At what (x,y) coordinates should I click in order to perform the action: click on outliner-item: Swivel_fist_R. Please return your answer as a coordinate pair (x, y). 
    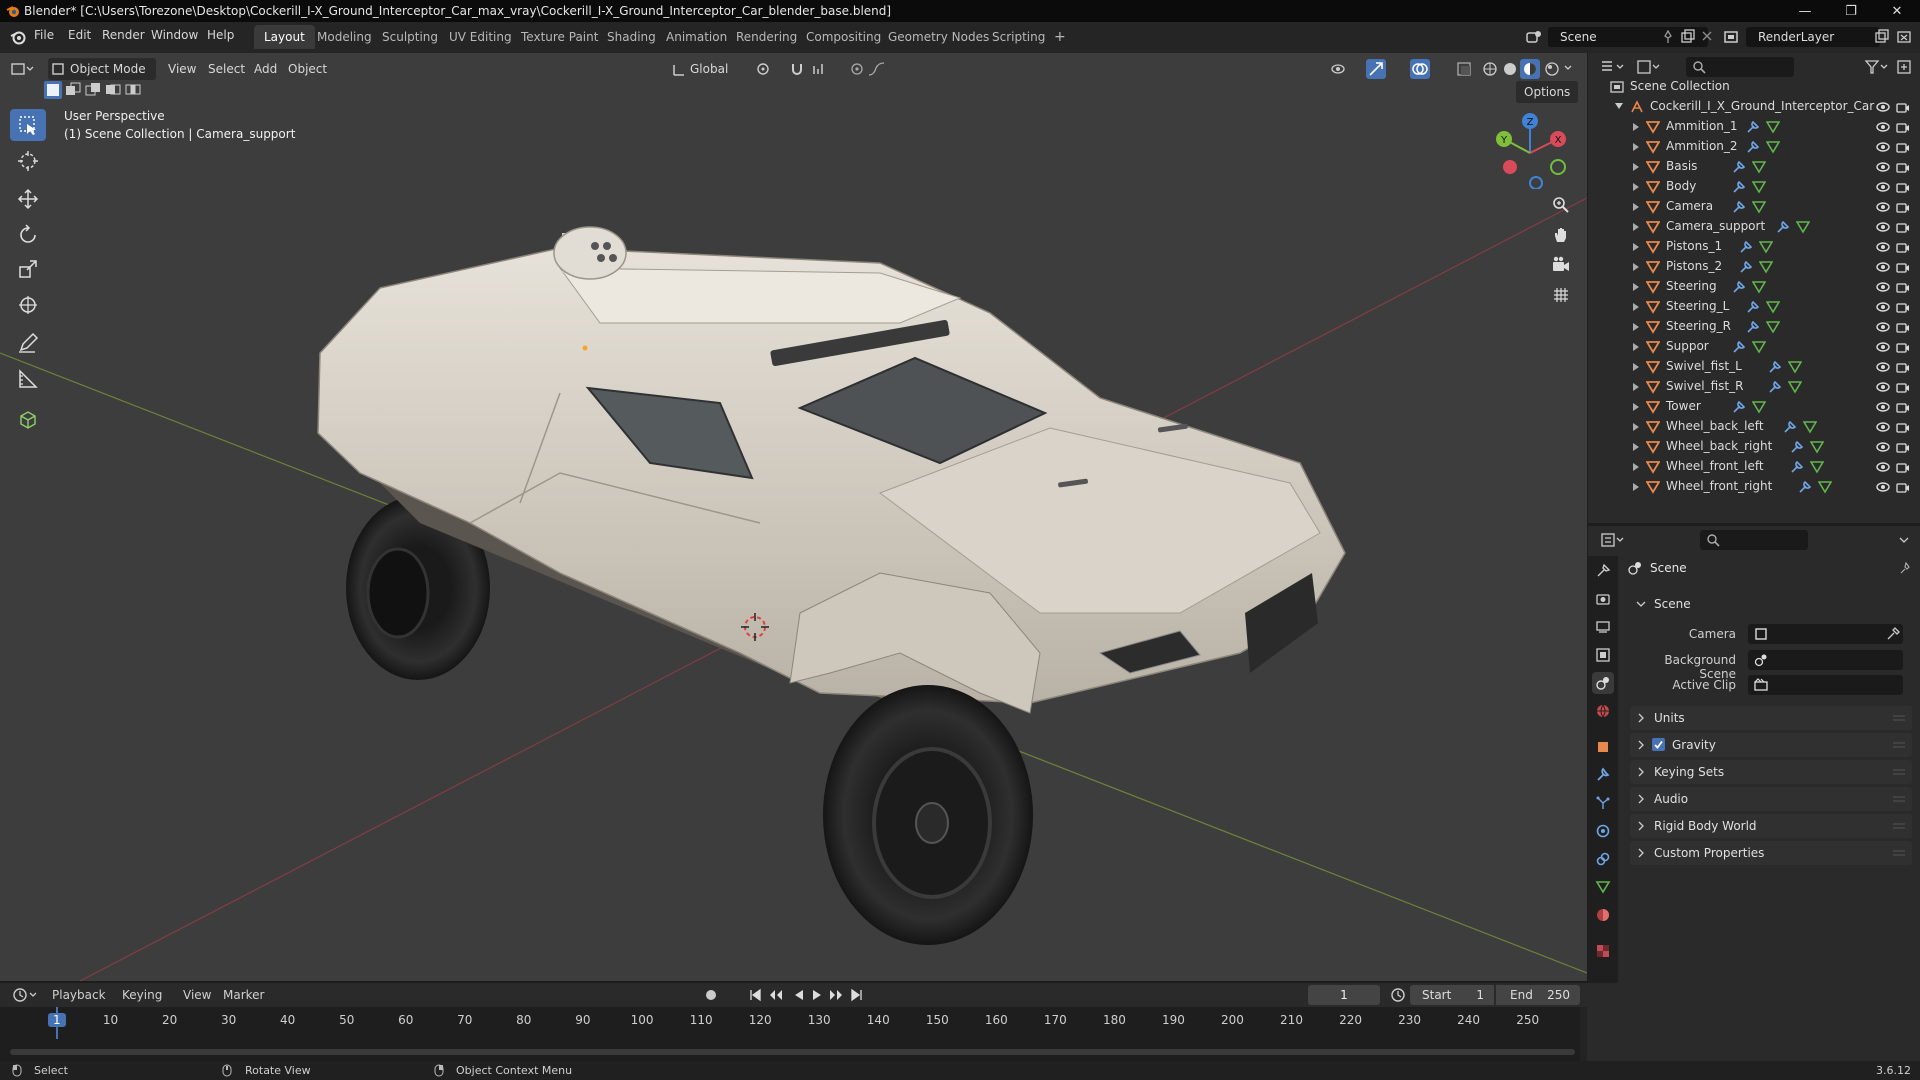
    Looking at the image, I should click on (1754, 387).